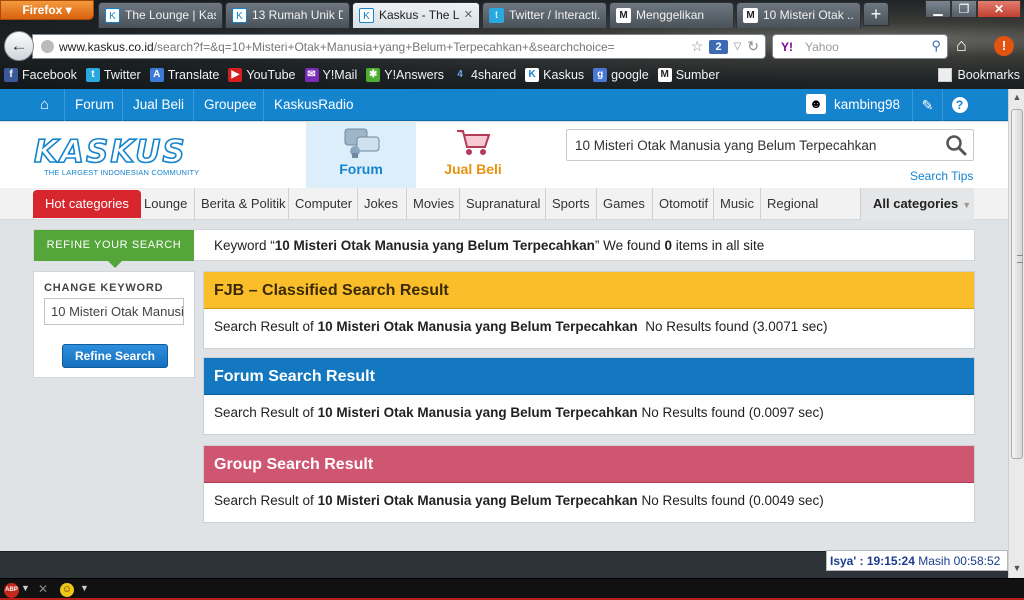 The width and height of the screenshot is (1024, 600). What do you see at coordinates (165, 204) in the screenshot?
I see `category-item: Lounge` at bounding box center [165, 204].